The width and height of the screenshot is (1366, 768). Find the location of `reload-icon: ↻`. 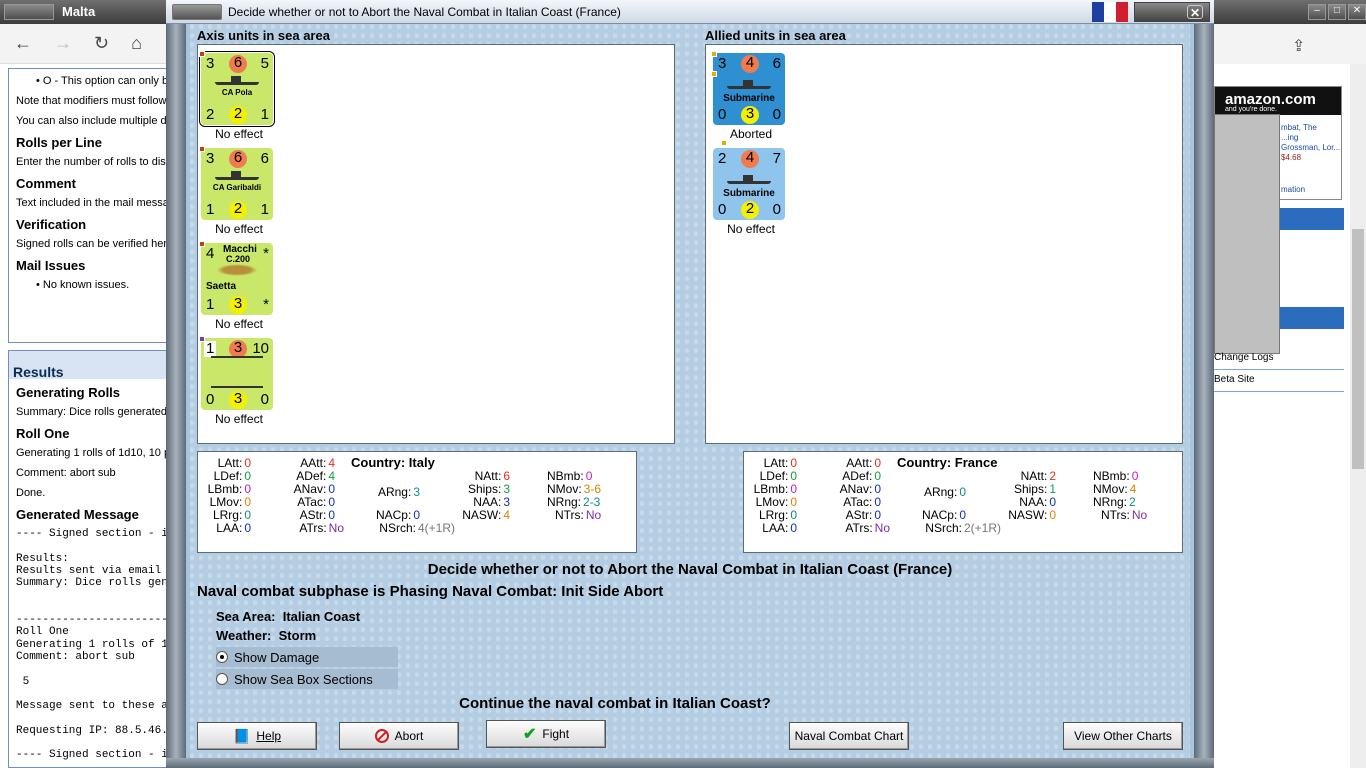

reload-icon: ↻ is located at coordinates (101, 43).